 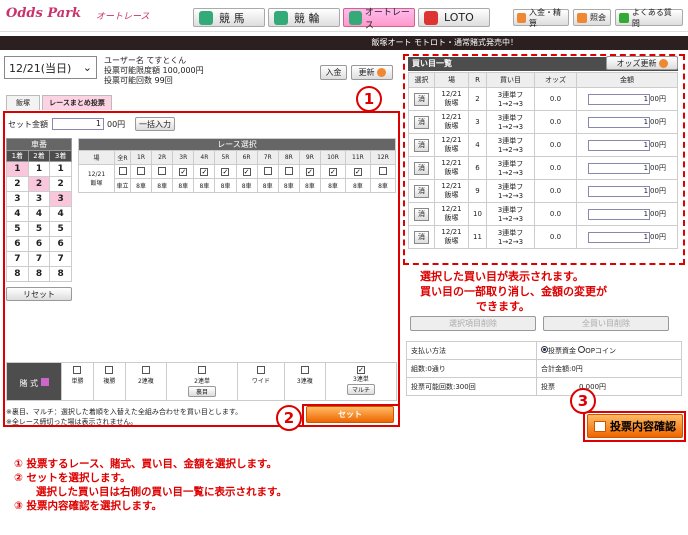 What do you see at coordinates (381, 72) in the screenshot?
I see `refresh-icon` at bounding box center [381, 72].